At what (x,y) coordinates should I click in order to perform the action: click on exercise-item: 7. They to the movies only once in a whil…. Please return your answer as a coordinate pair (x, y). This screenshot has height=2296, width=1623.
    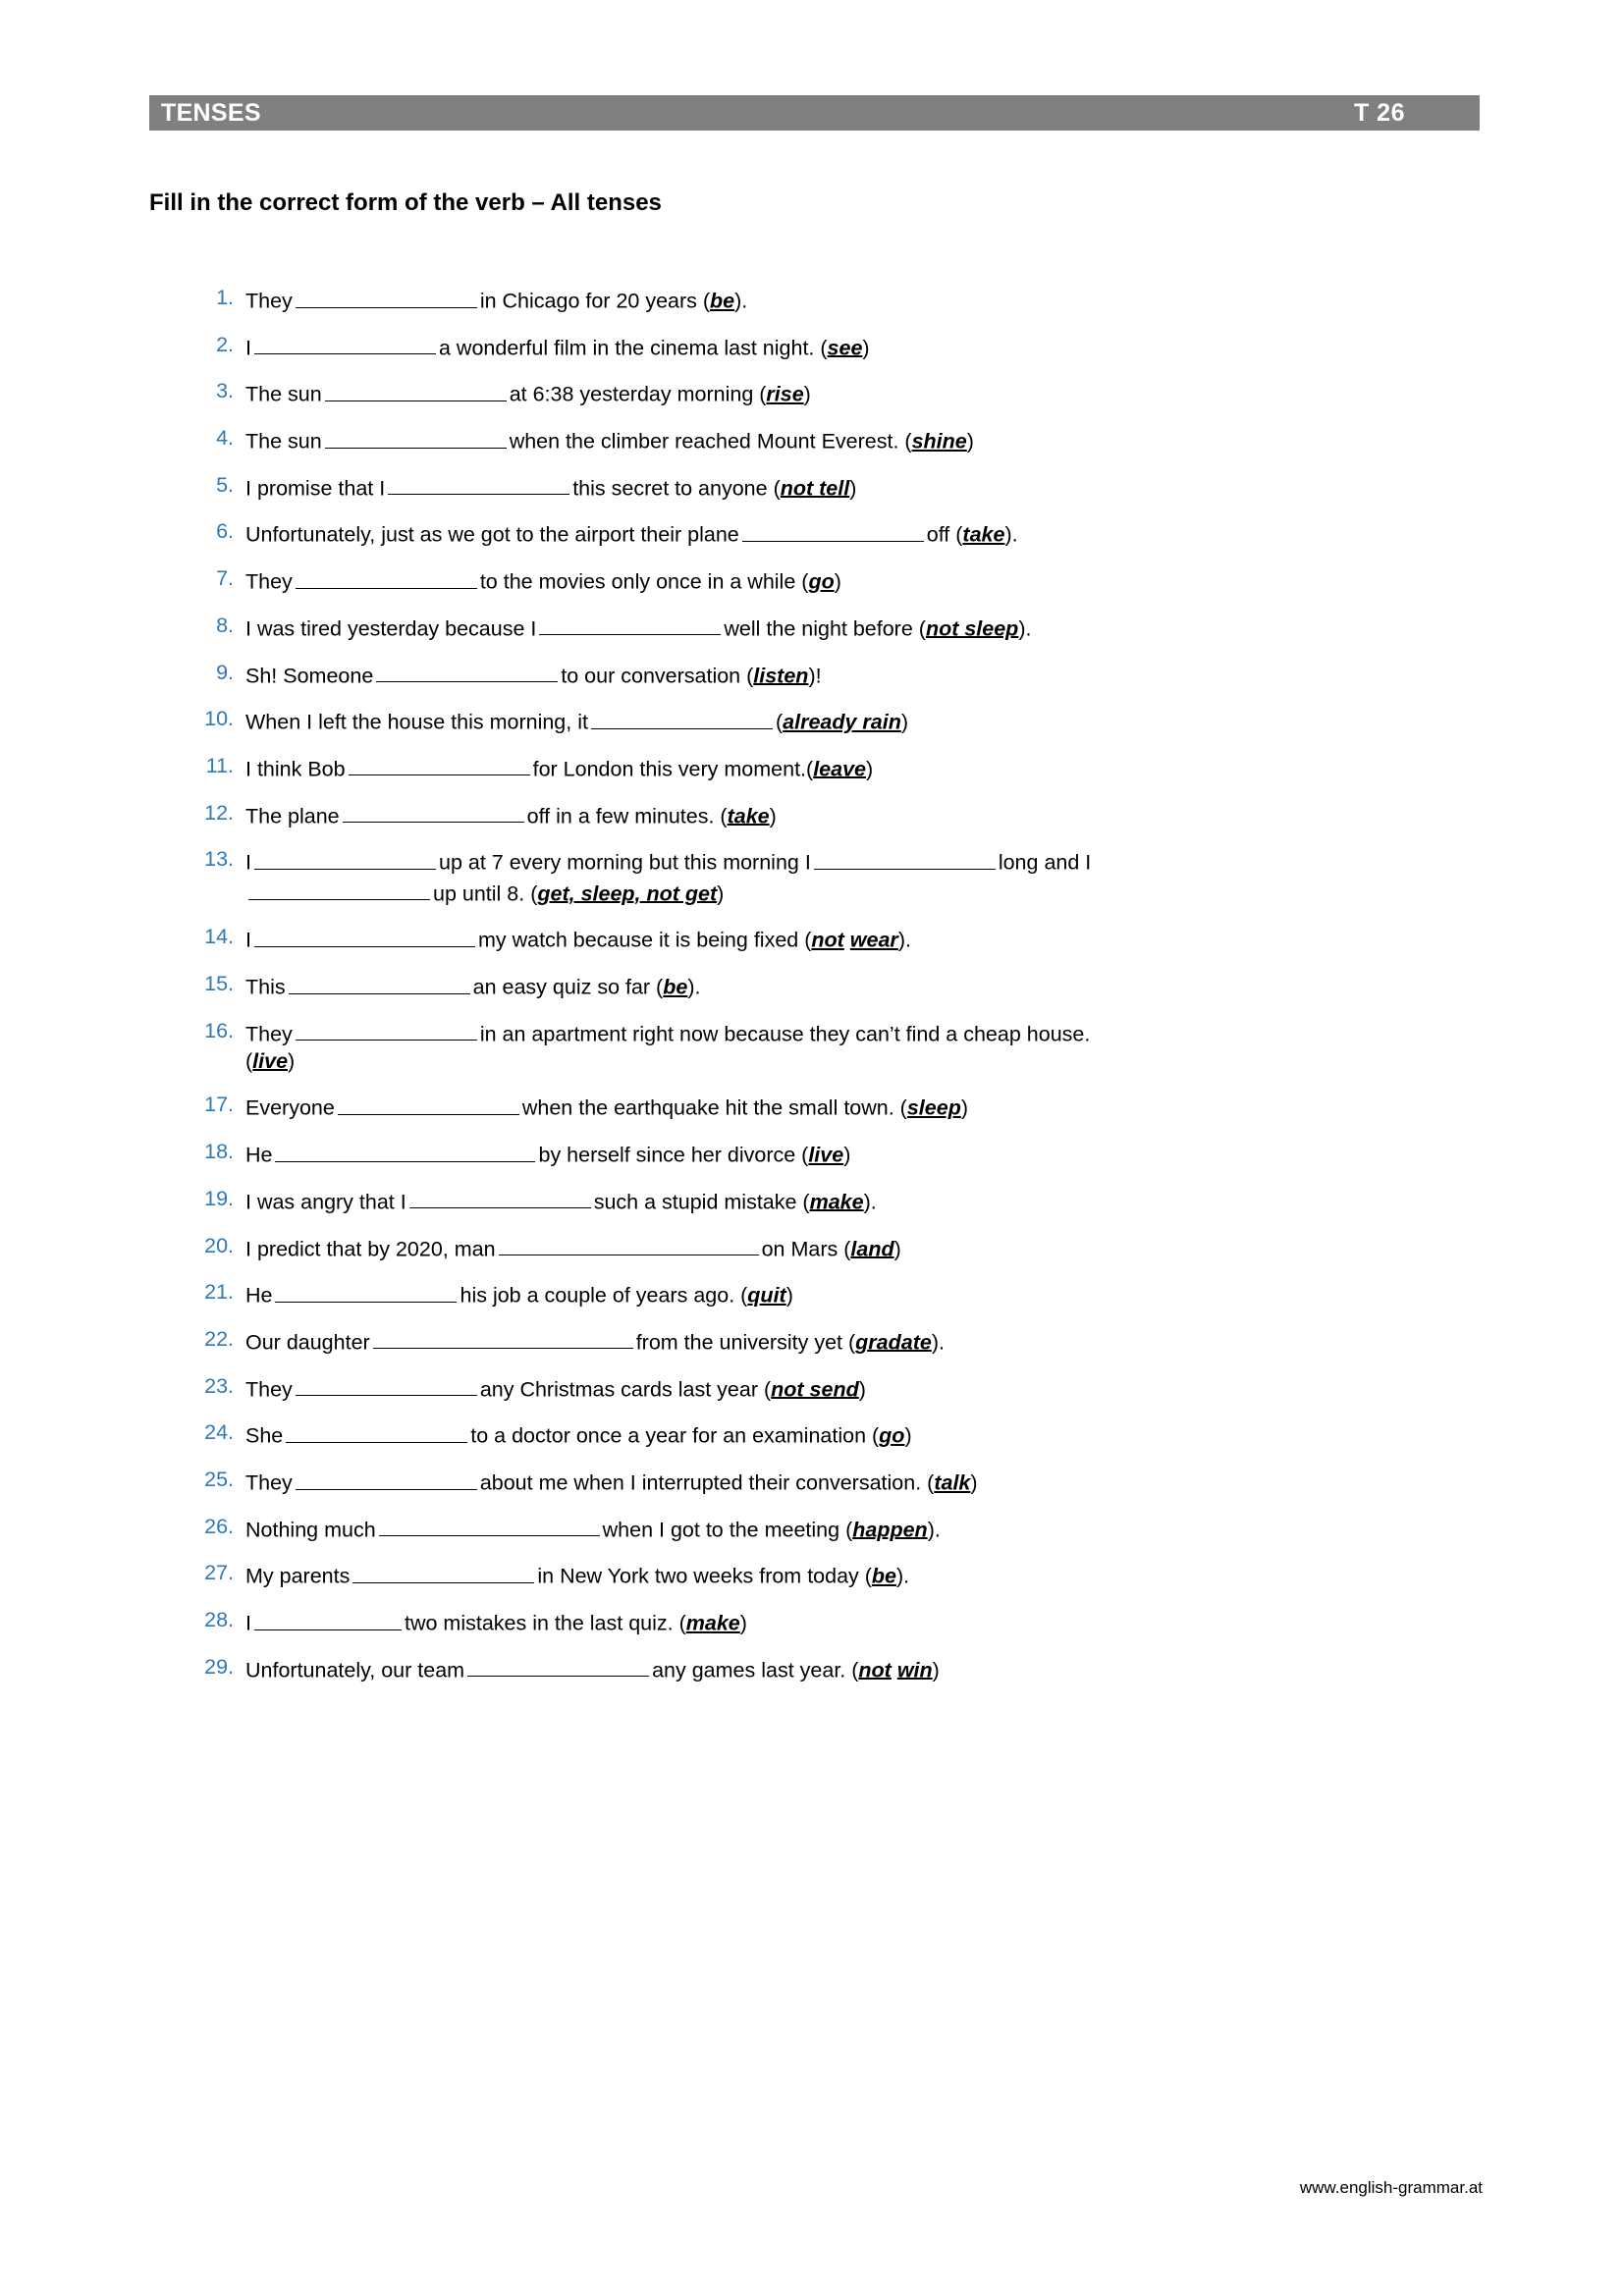
    Looking at the image, I should click on (840, 581).